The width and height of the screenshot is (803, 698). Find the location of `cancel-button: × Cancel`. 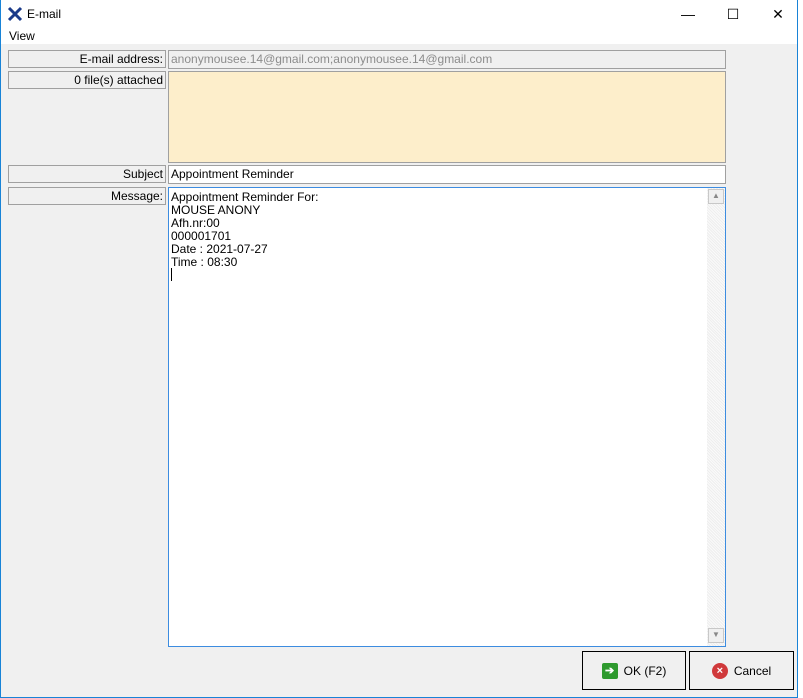

cancel-button: × Cancel is located at coordinates (741, 670).